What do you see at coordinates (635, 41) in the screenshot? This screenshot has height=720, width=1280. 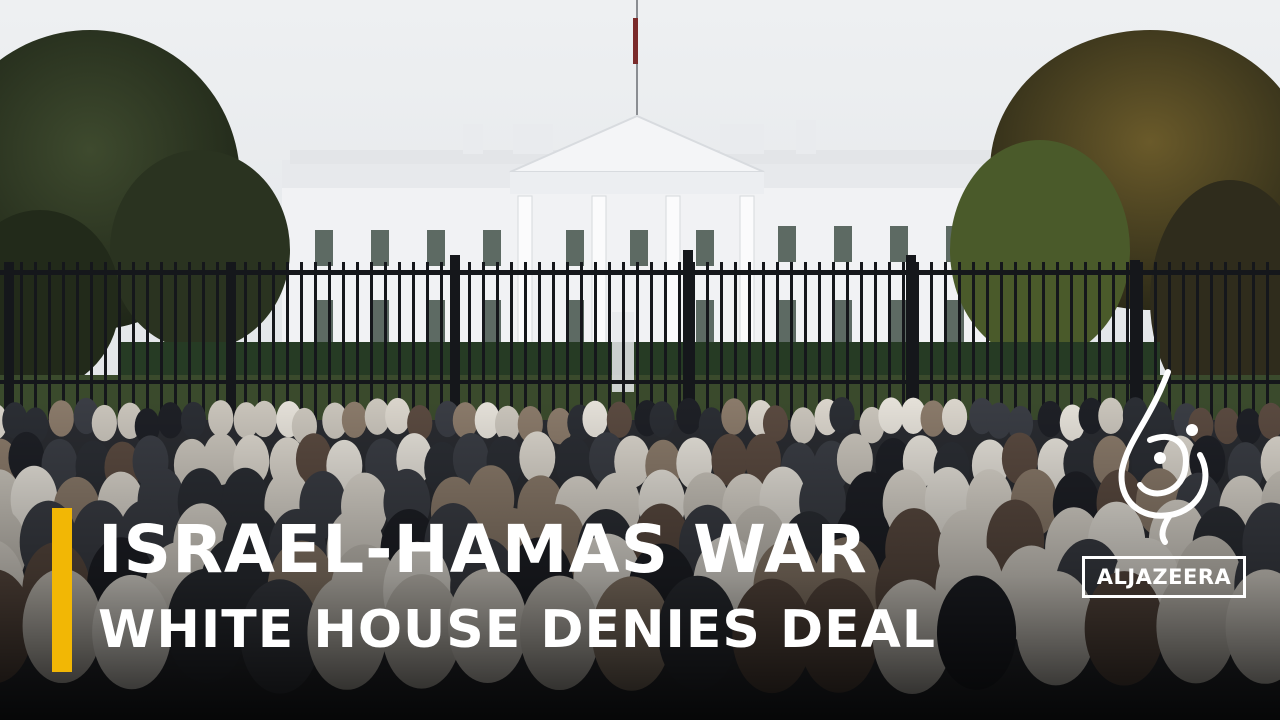 I see `flag` at bounding box center [635, 41].